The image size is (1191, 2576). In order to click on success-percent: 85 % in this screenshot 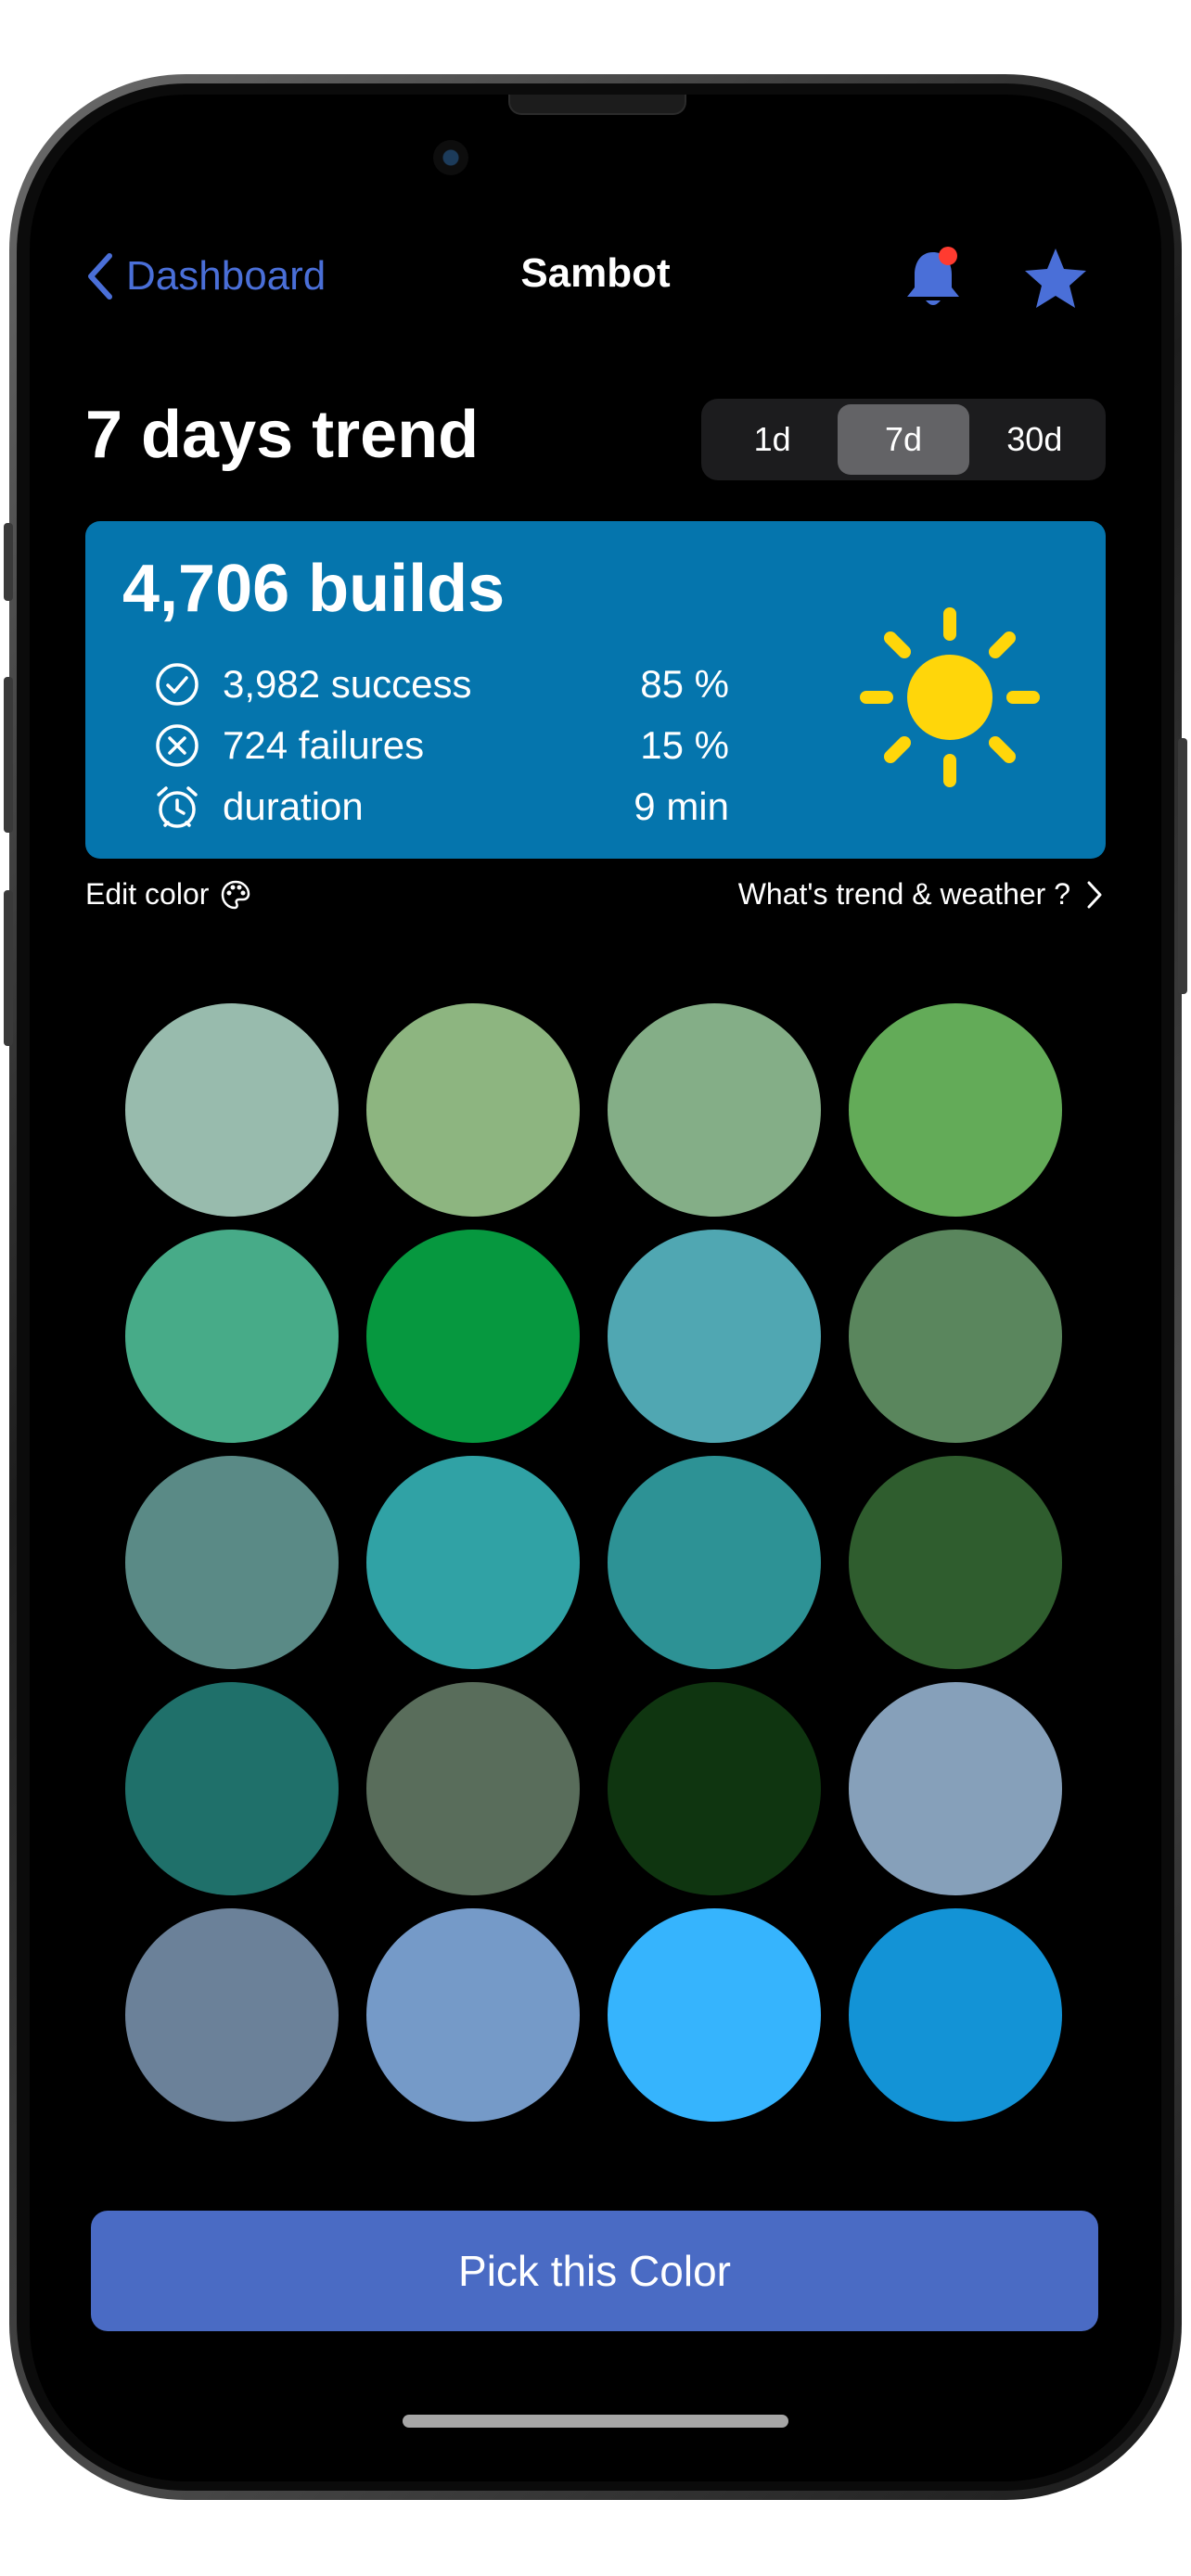, I will do `click(684, 684)`.